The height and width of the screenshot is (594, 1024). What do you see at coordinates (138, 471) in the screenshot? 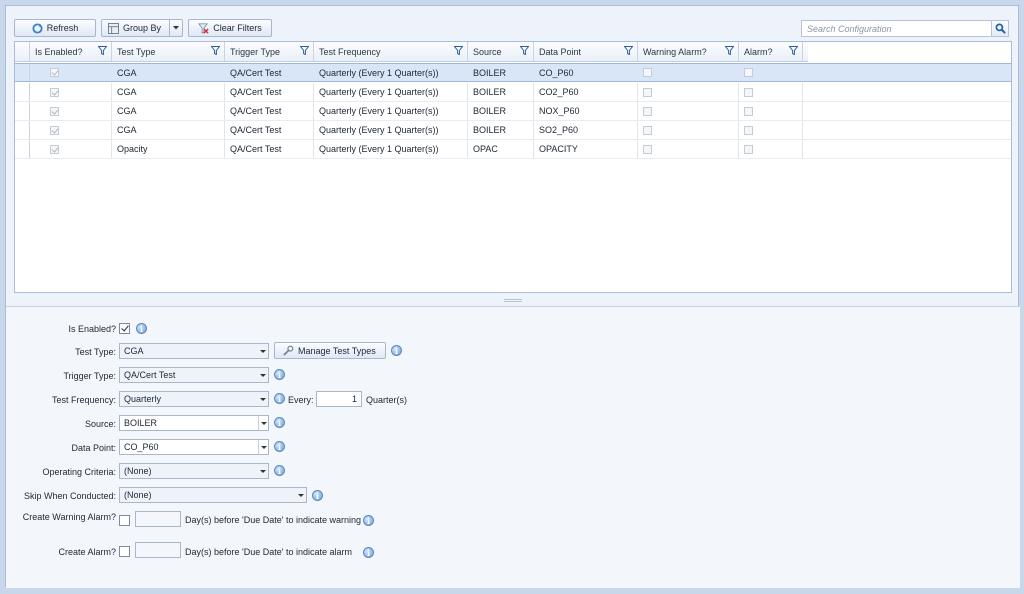
I see `operating-criteria-value: (None)` at bounding box center [138, 471].